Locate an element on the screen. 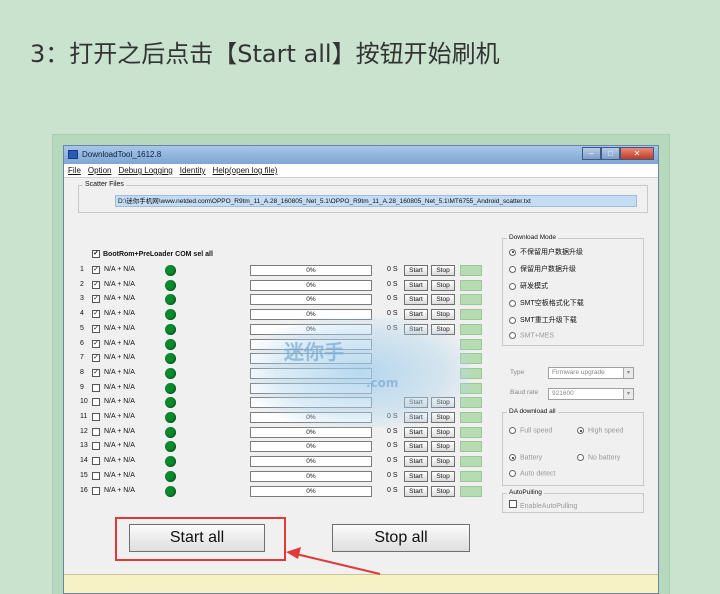  annotation-arrow is located at coordinates (333, 561).